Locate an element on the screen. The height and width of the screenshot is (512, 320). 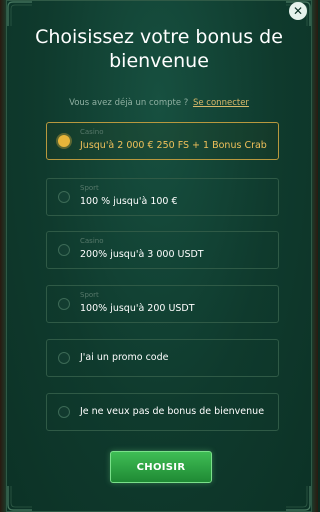
option-label: J'ai un promo code is located at coordinates (124, 357).